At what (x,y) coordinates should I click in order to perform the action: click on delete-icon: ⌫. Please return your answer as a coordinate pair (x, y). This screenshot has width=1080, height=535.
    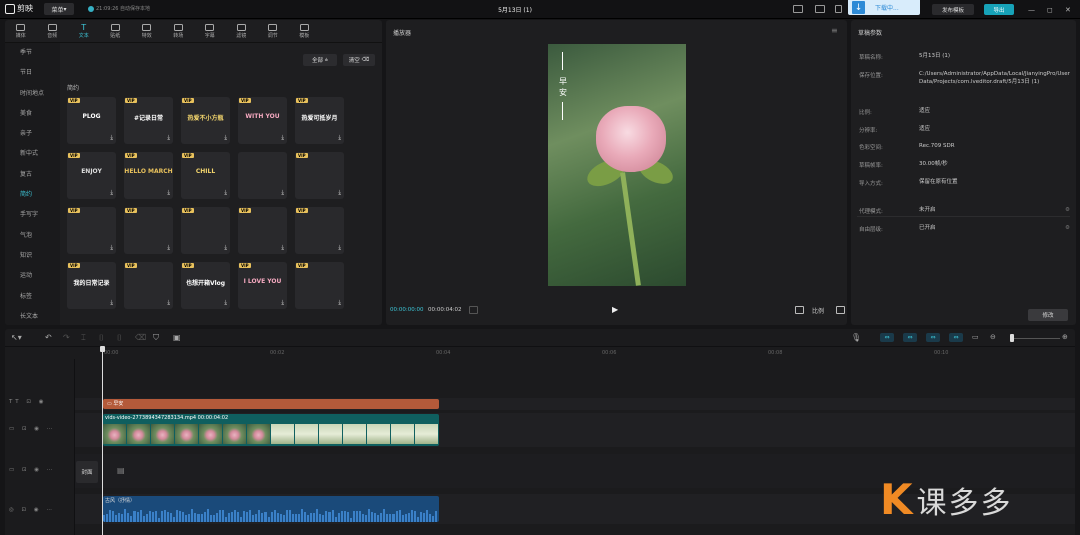
    Looking at the image, I should click on (140, 337).